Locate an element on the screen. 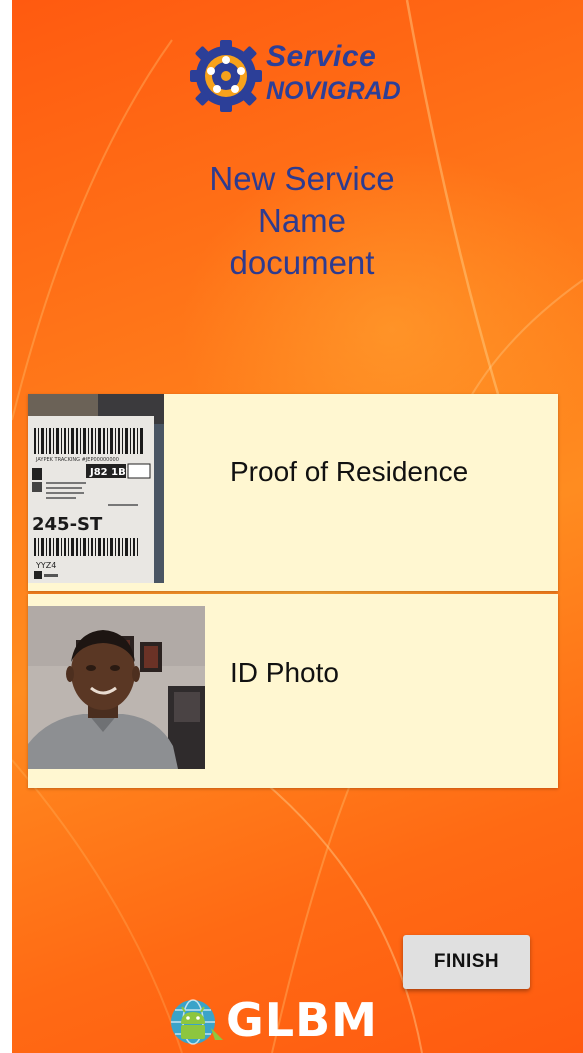  svg-text: J82 1B7 is located at coordinates (111, 472).